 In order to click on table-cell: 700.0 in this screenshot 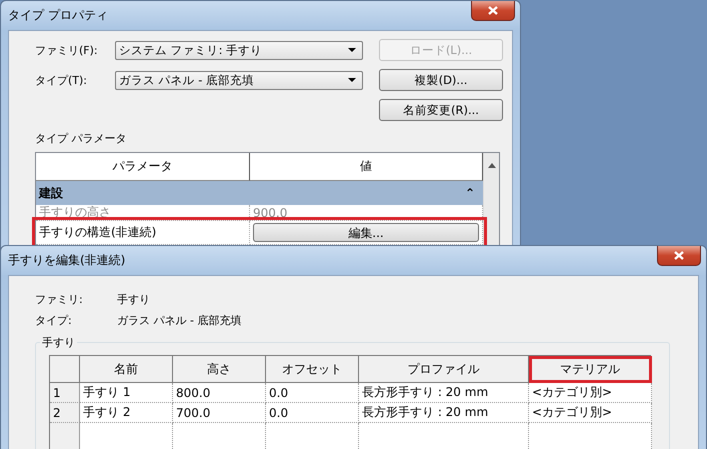, I will do `click(219, 413)`.